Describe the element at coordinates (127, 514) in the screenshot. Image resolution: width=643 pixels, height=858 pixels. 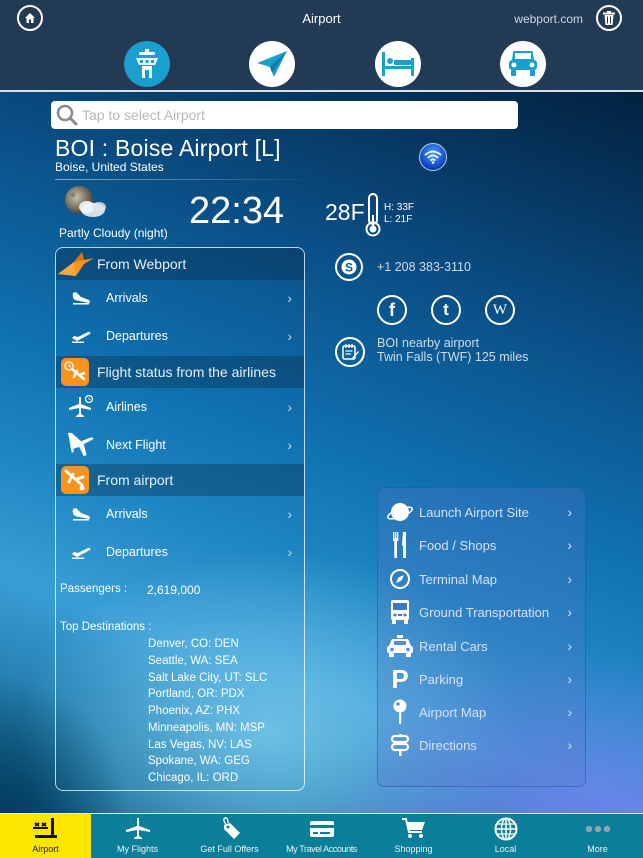
I see `row-label: Arrivals` at that location.